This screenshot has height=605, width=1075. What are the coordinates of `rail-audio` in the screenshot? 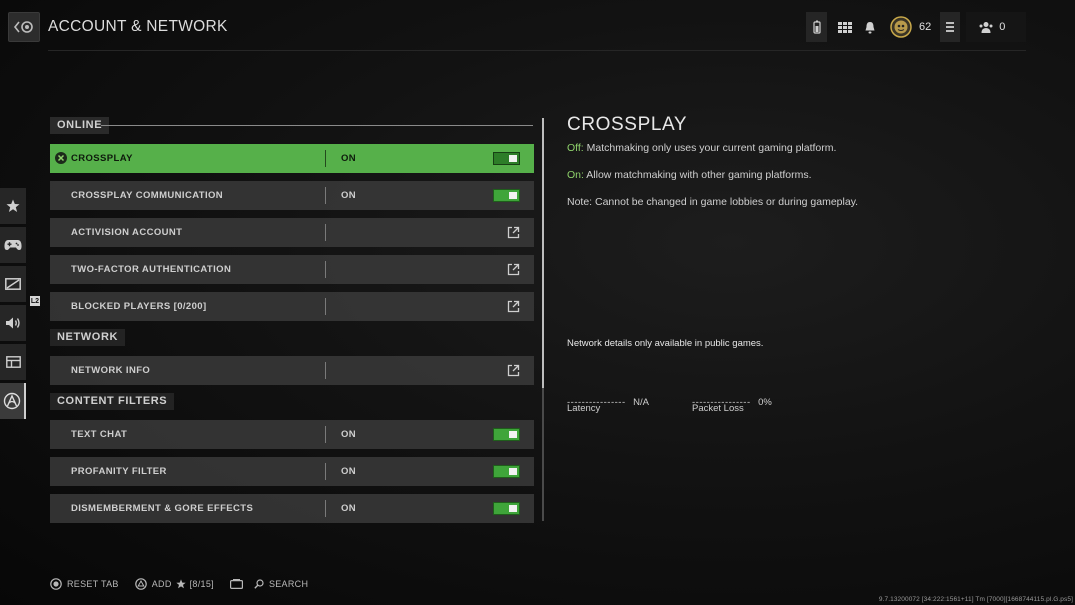 It's located at (13, 323).